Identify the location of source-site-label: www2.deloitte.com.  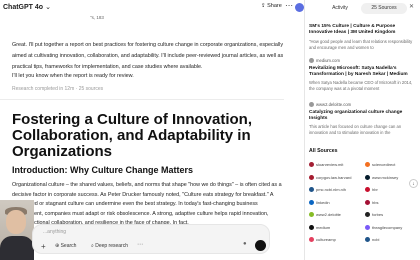
(334, 104).